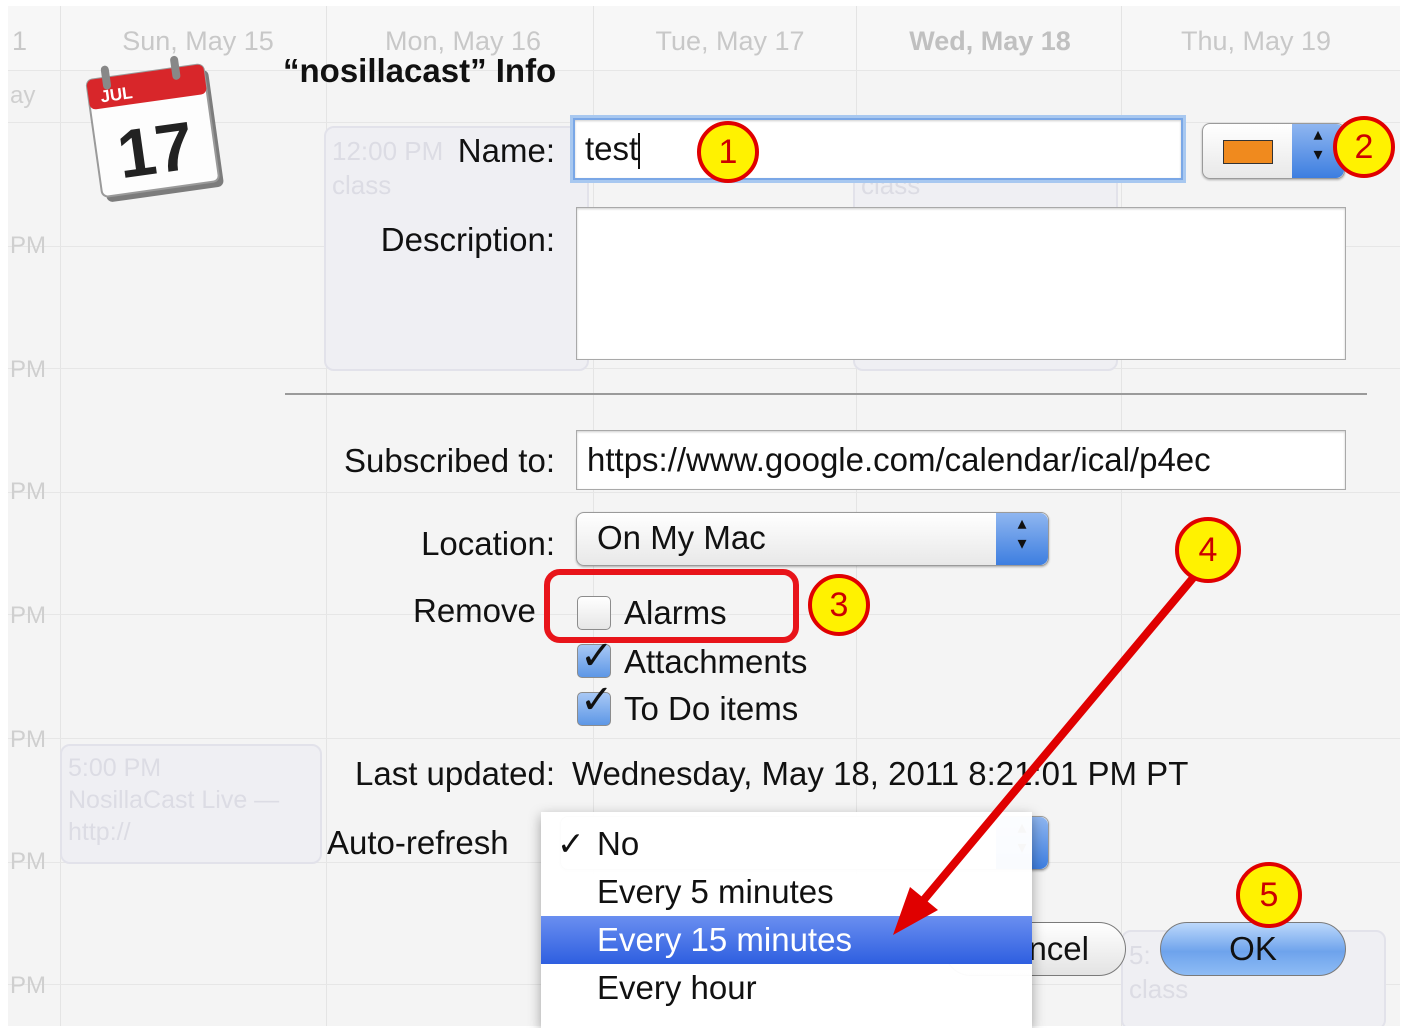 The width and height of the screenshot is (1406, 1028). What do you see at coordinates (1057, 740) in the screenshot?
I see `arrow-line` at bounding box center [1057, 740].